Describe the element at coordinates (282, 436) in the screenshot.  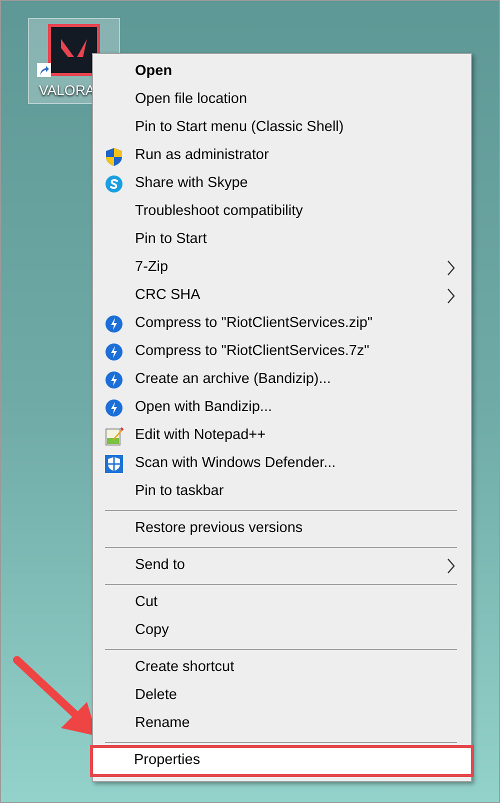
I see `menu-item: Edit with Notepad++` at that location.